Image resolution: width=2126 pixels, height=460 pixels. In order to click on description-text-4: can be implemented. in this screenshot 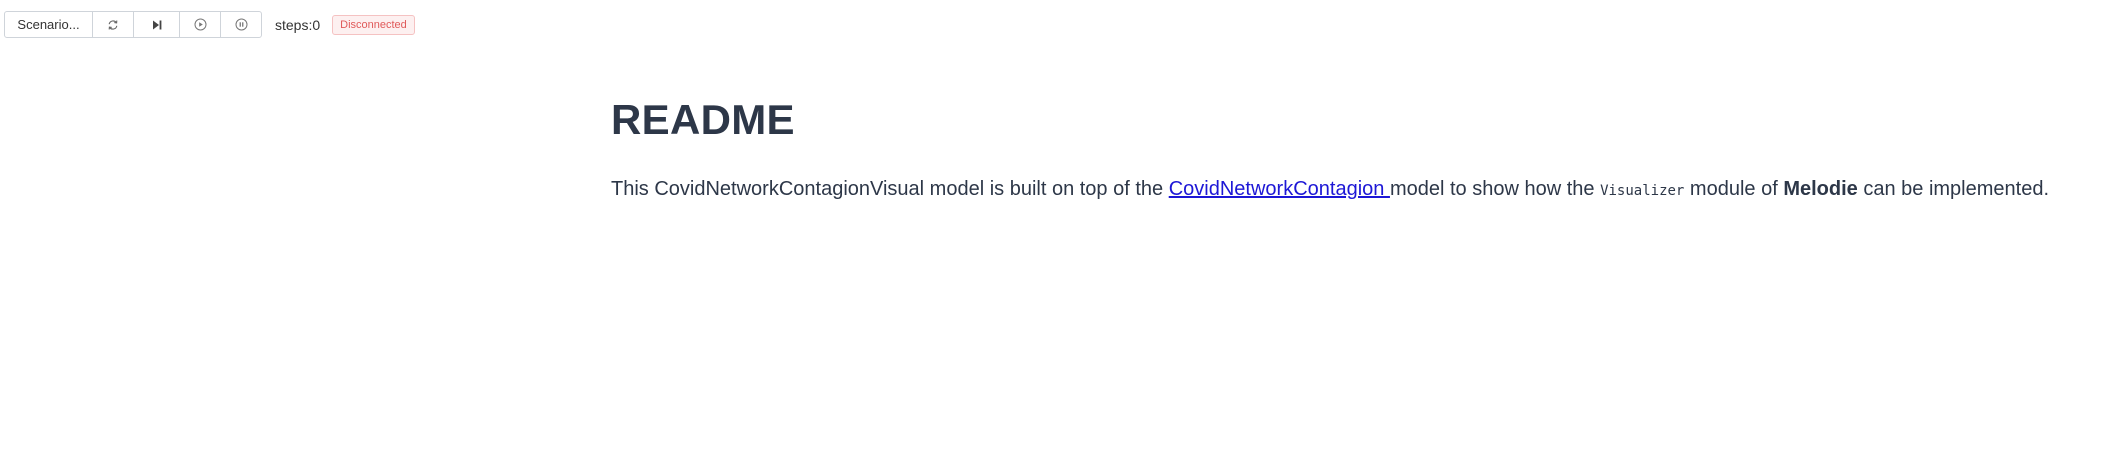, I will do `click(1953, 189)`.